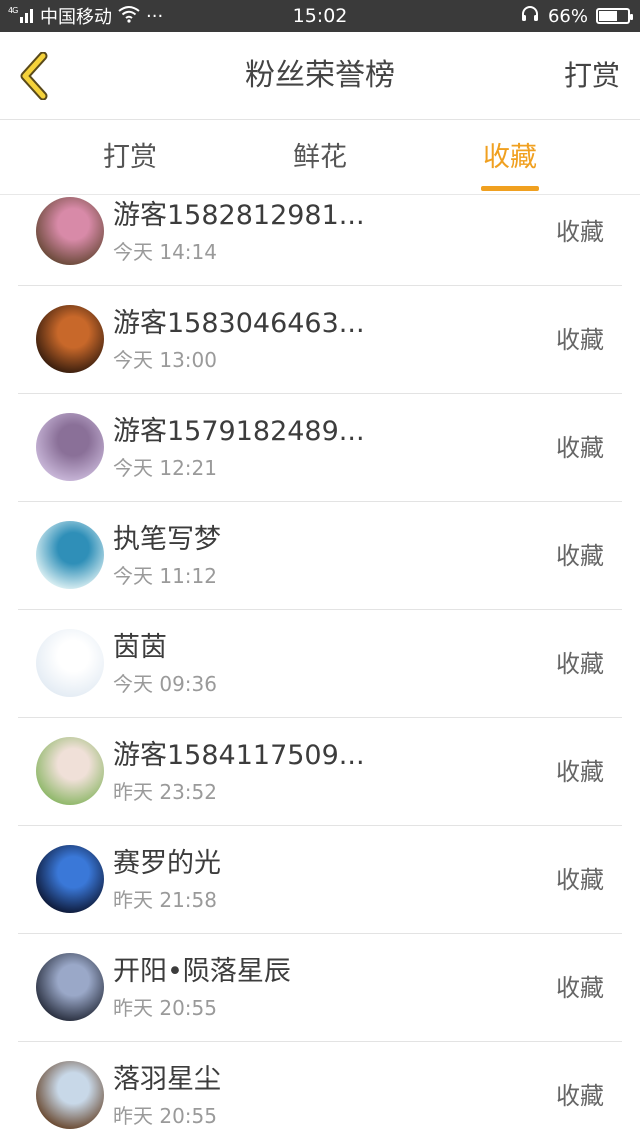 This screenshot has height=1138, width=640. What do you see at coordinates (567, 16) in the screenshot?
I see `battery-percent: 66%` at bounding box center [567, 16].